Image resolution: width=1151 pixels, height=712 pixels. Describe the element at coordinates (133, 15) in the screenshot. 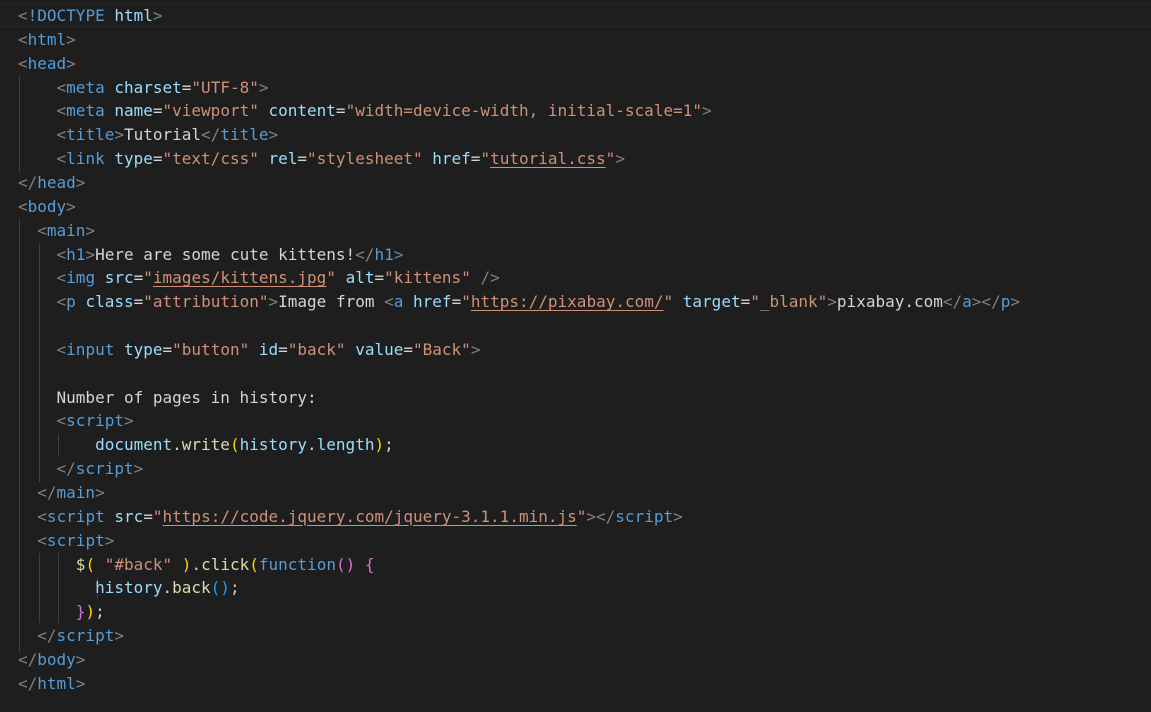

I see `code-token: html` at that location.